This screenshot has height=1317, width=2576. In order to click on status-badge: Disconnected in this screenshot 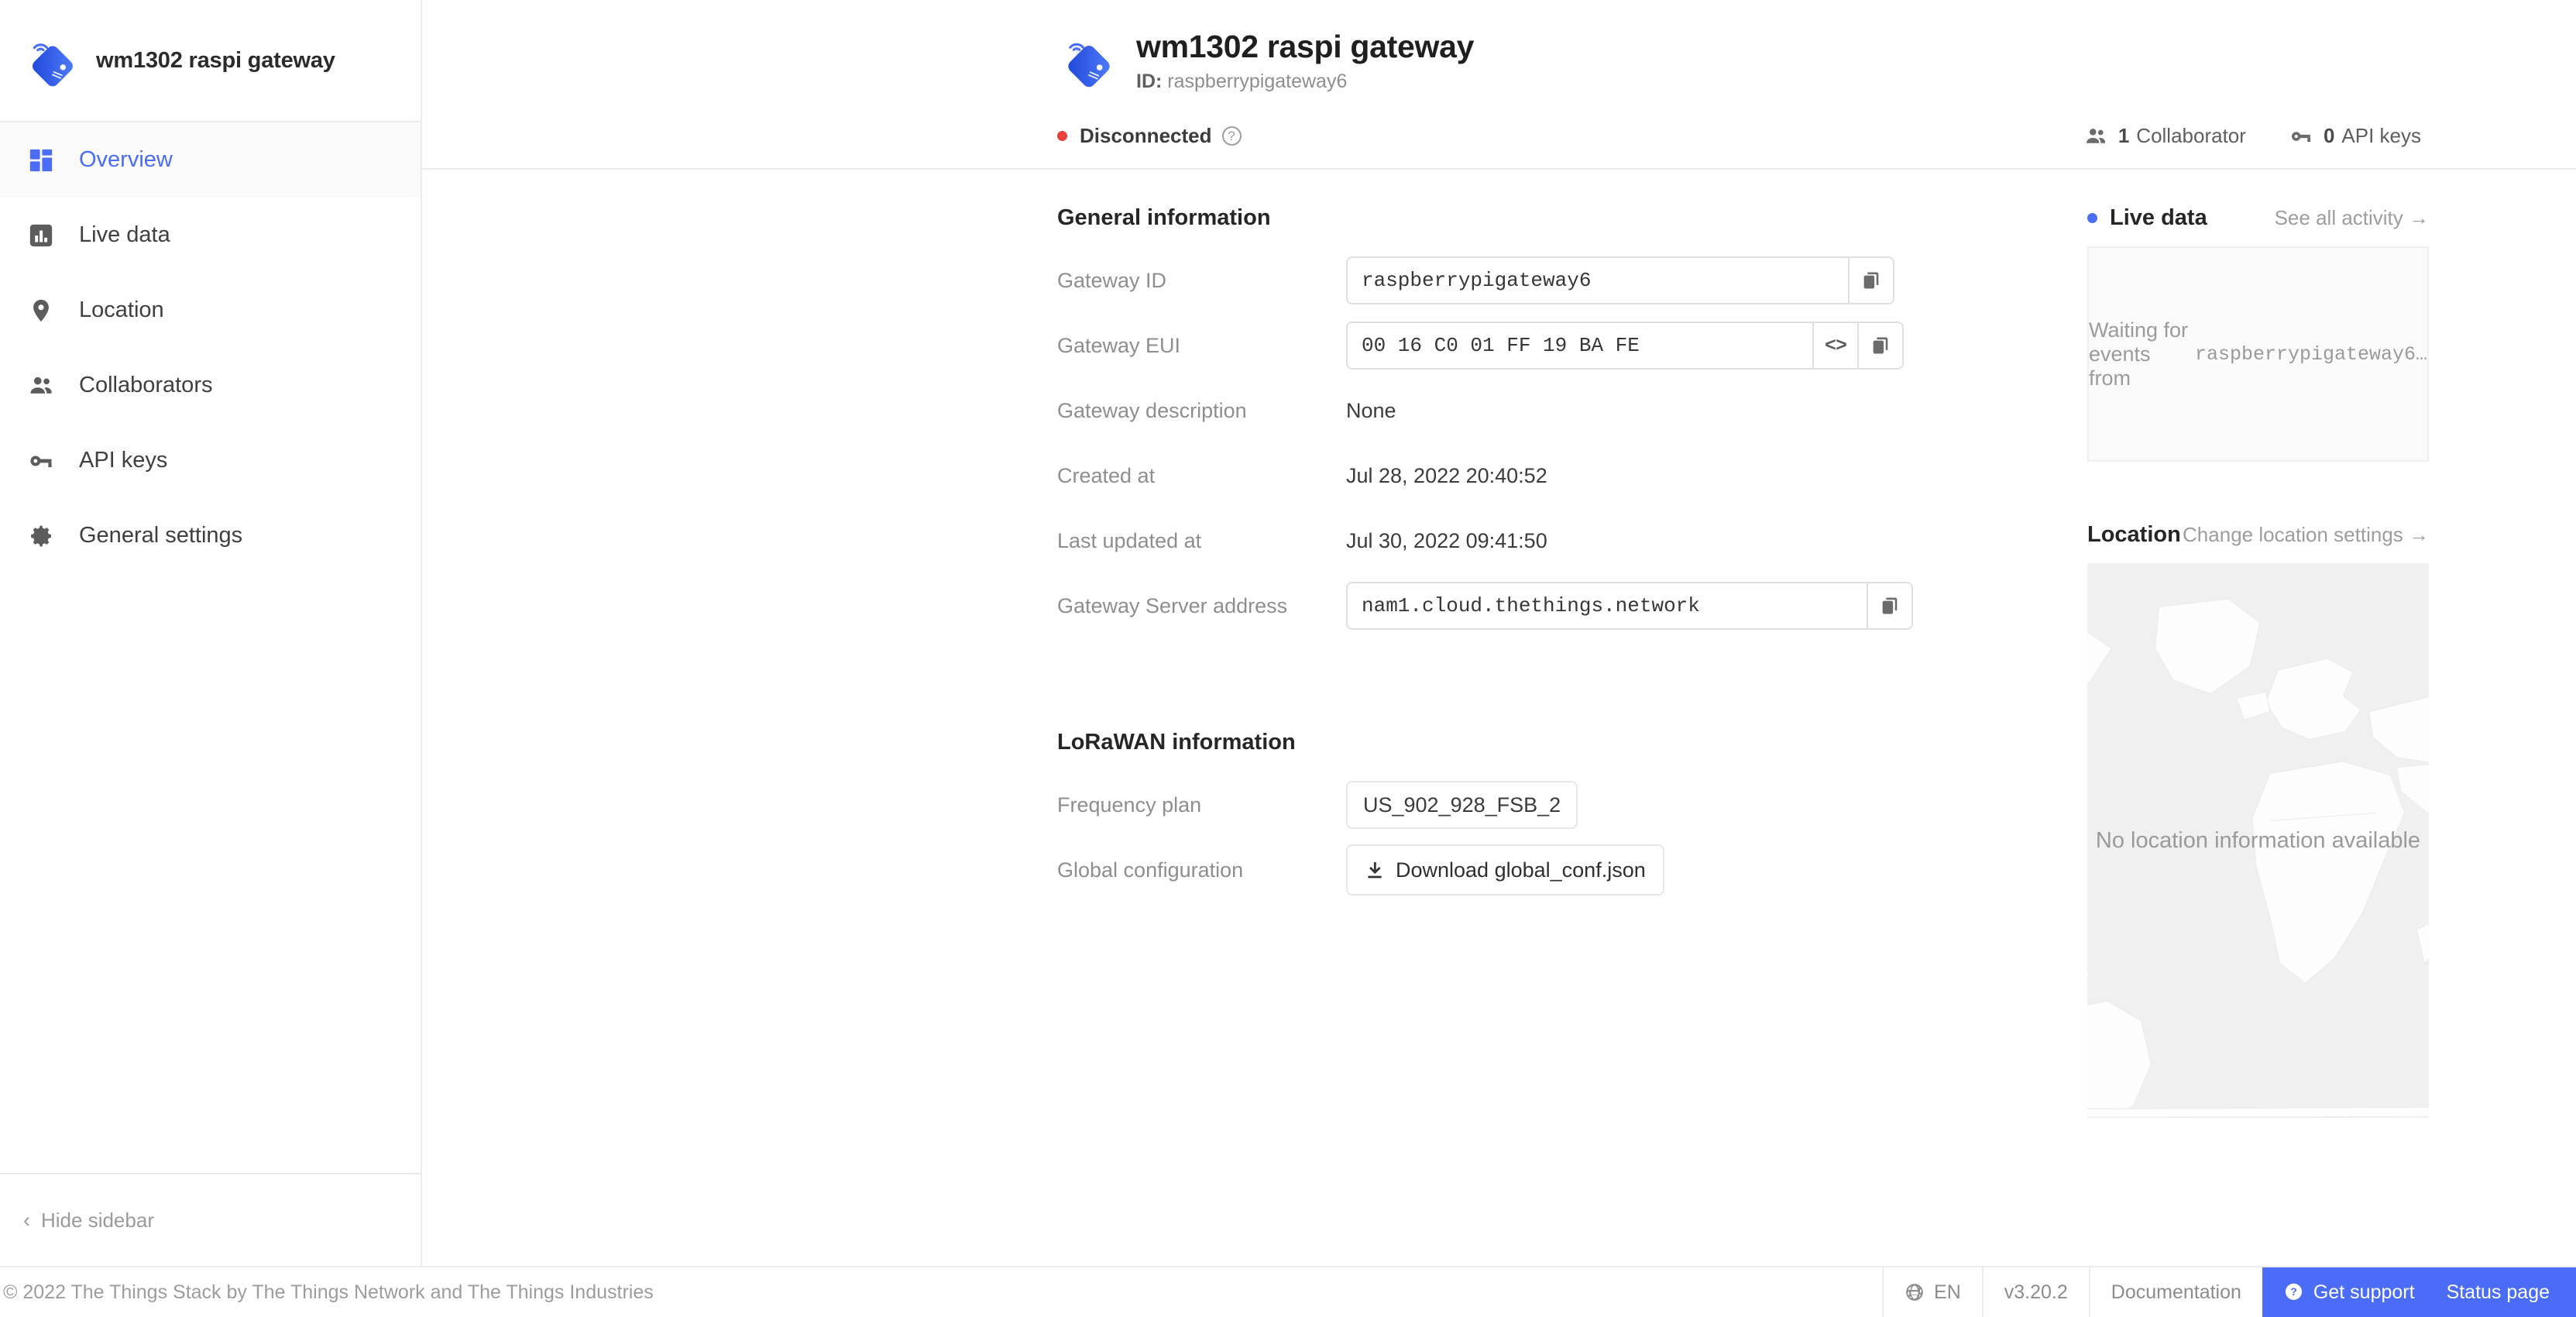, I will do `click(1146, 136)`.